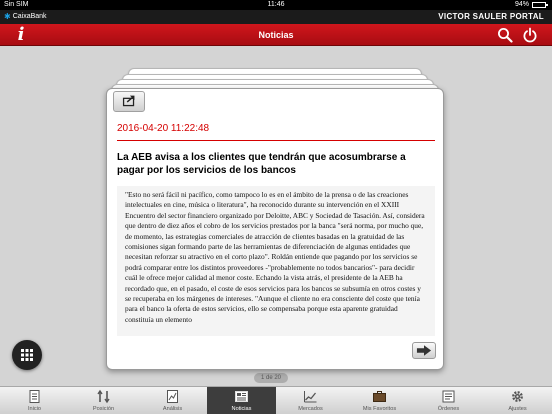 This screenshot has height=414, width=552. I want to click on tab-label: Ajustes, so click(517, 409).